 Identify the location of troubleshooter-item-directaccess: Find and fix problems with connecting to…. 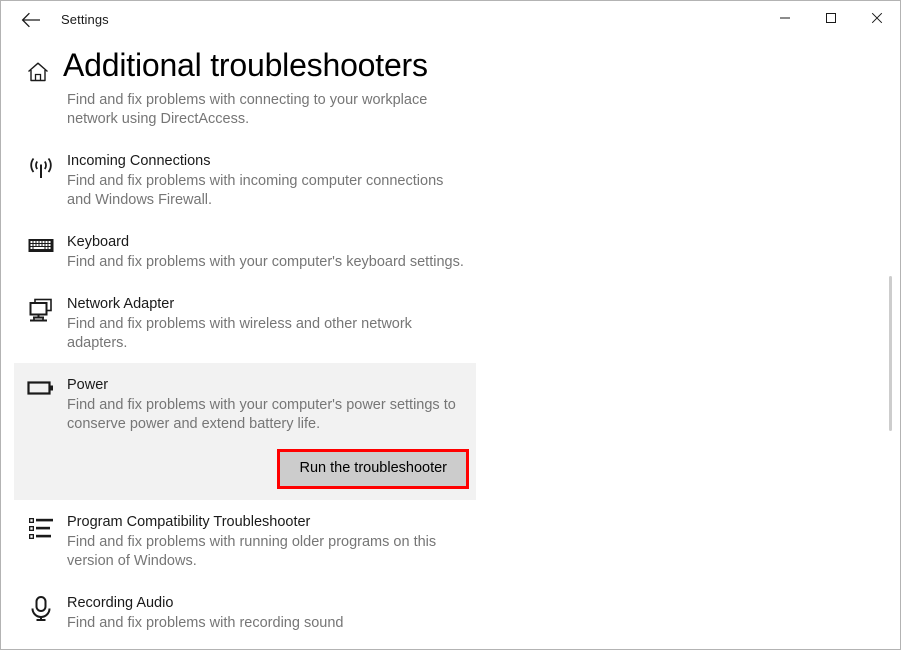
(245, 114).